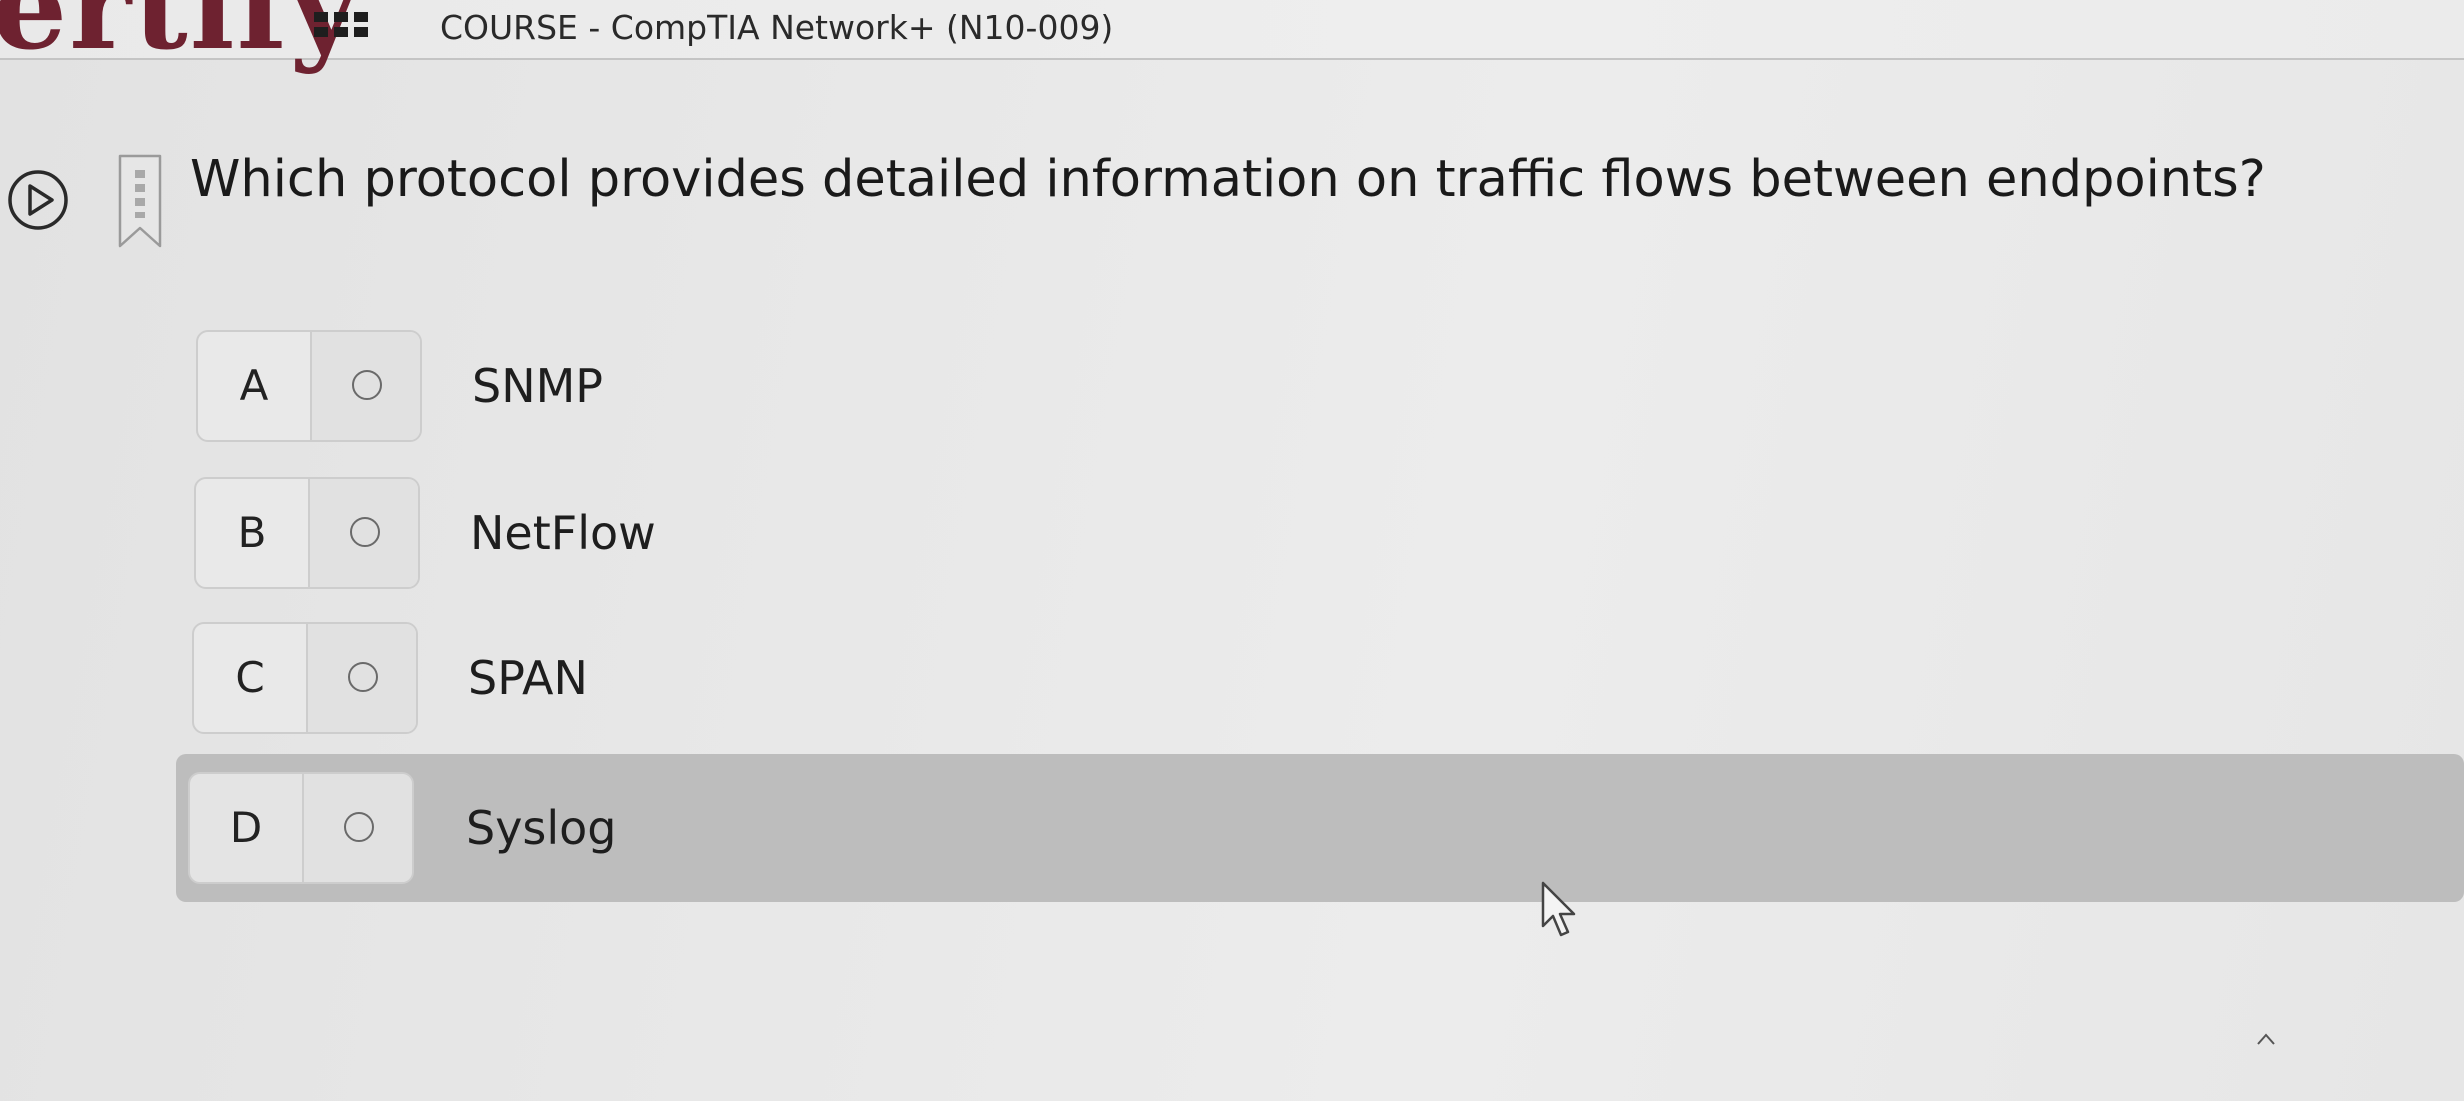 This screenshot has height=1101, width=2464. I want to click on course-title: COURSE - CompTIA Network+ (N10-009), so click(777, 27).